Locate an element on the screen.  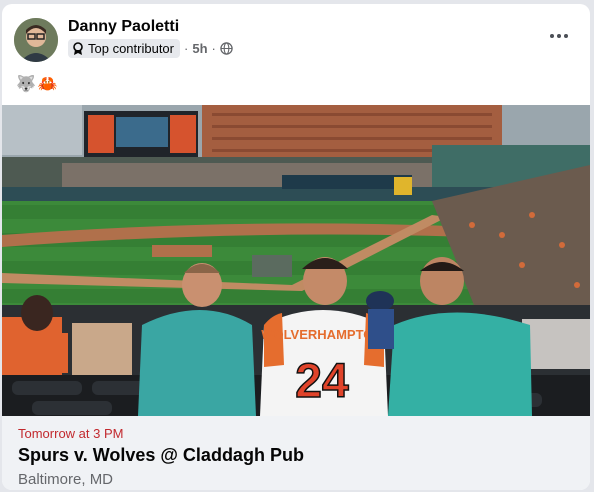
post-meta: Top contributor · 5h · is located at coordinates (150, 48).